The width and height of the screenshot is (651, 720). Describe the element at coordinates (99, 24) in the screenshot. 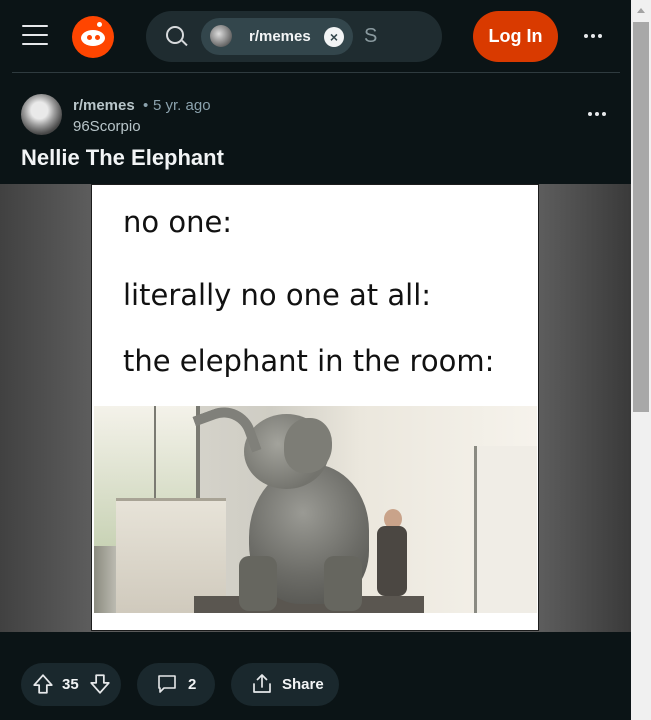

I see `logo-antenna` at that location.